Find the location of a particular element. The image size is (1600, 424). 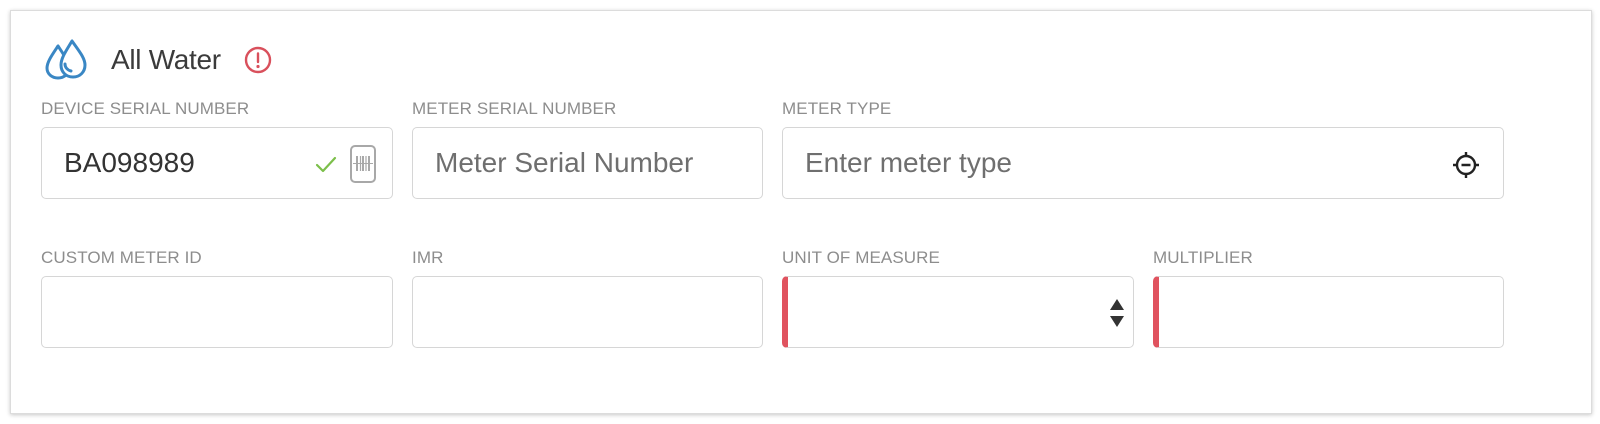

meter-type-input is located at coordinates (1143, 163).